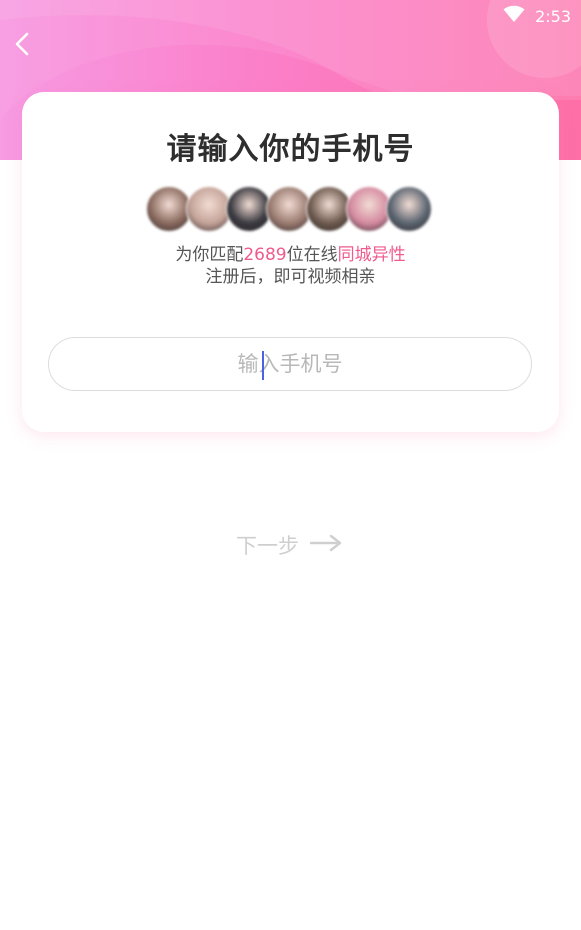 This screenshot has height=930, width=581. I want to click on avatar-group, so click(289, 210).